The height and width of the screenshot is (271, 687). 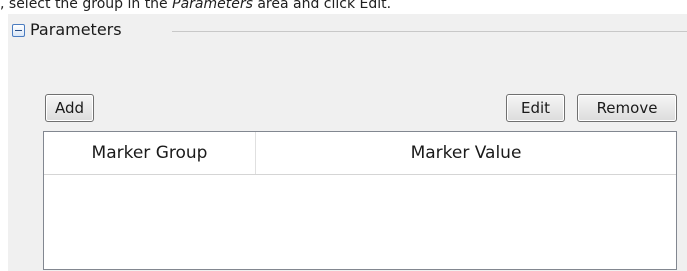 What do you see at coordinates (69, 108) in the screenshot?
I see `add-button: Add` at bounding box center [69, 108].